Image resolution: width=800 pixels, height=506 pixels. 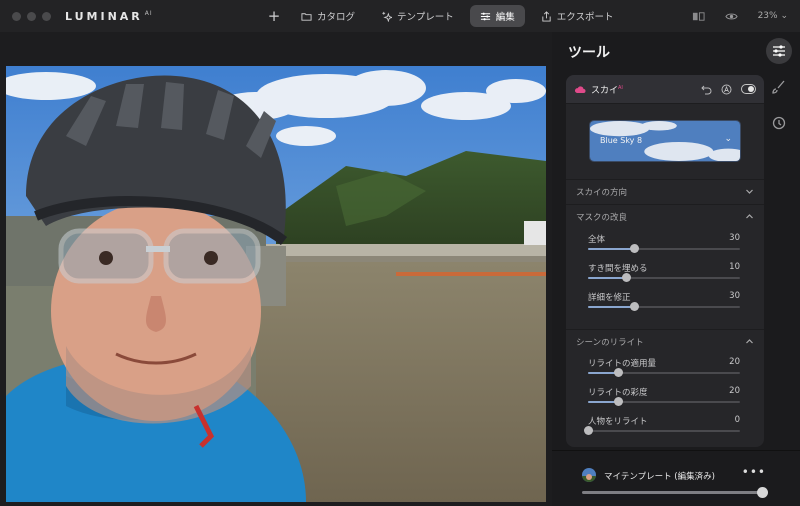 I want to click on eye-icon, so click(x=731, y=16).